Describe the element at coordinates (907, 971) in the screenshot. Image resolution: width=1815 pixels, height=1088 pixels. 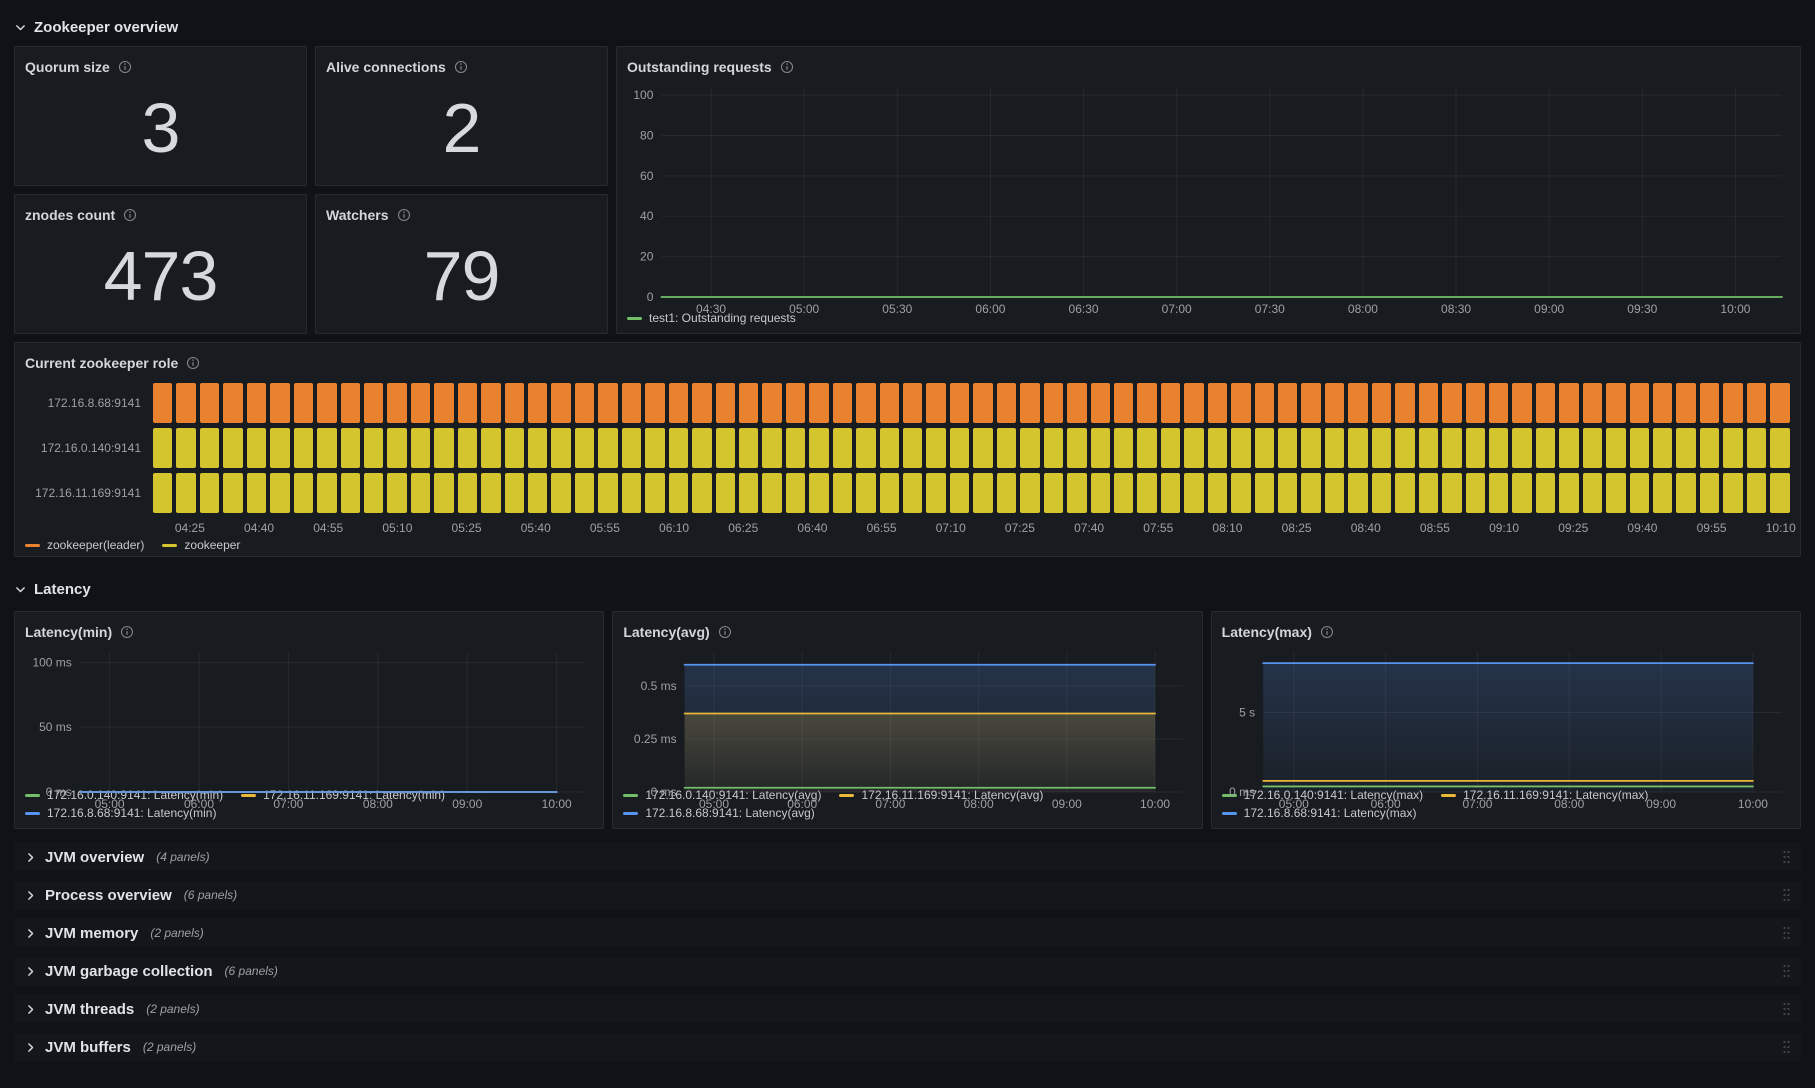
I see `collapsed-row-jvm-garbage-collection: JVM garbage collection (6 panels)` at that location.